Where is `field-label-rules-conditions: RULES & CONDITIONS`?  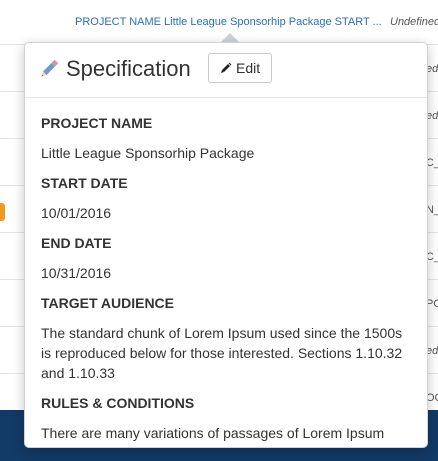 field-label-rules-conditions: RULES & CONDITIONS is located at coordinates (118, 403).